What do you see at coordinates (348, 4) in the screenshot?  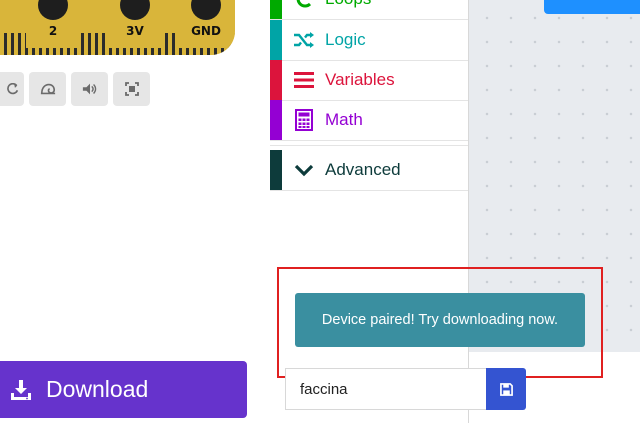 I see `category-label: Loops` at bounding box center [348, 4].